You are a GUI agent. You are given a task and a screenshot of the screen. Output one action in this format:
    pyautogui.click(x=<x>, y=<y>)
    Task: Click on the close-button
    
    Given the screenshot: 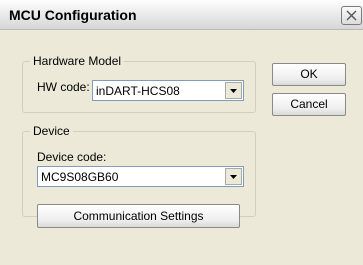 What is the action you would take?
    pyautogui.click(x=351, y=15)
    